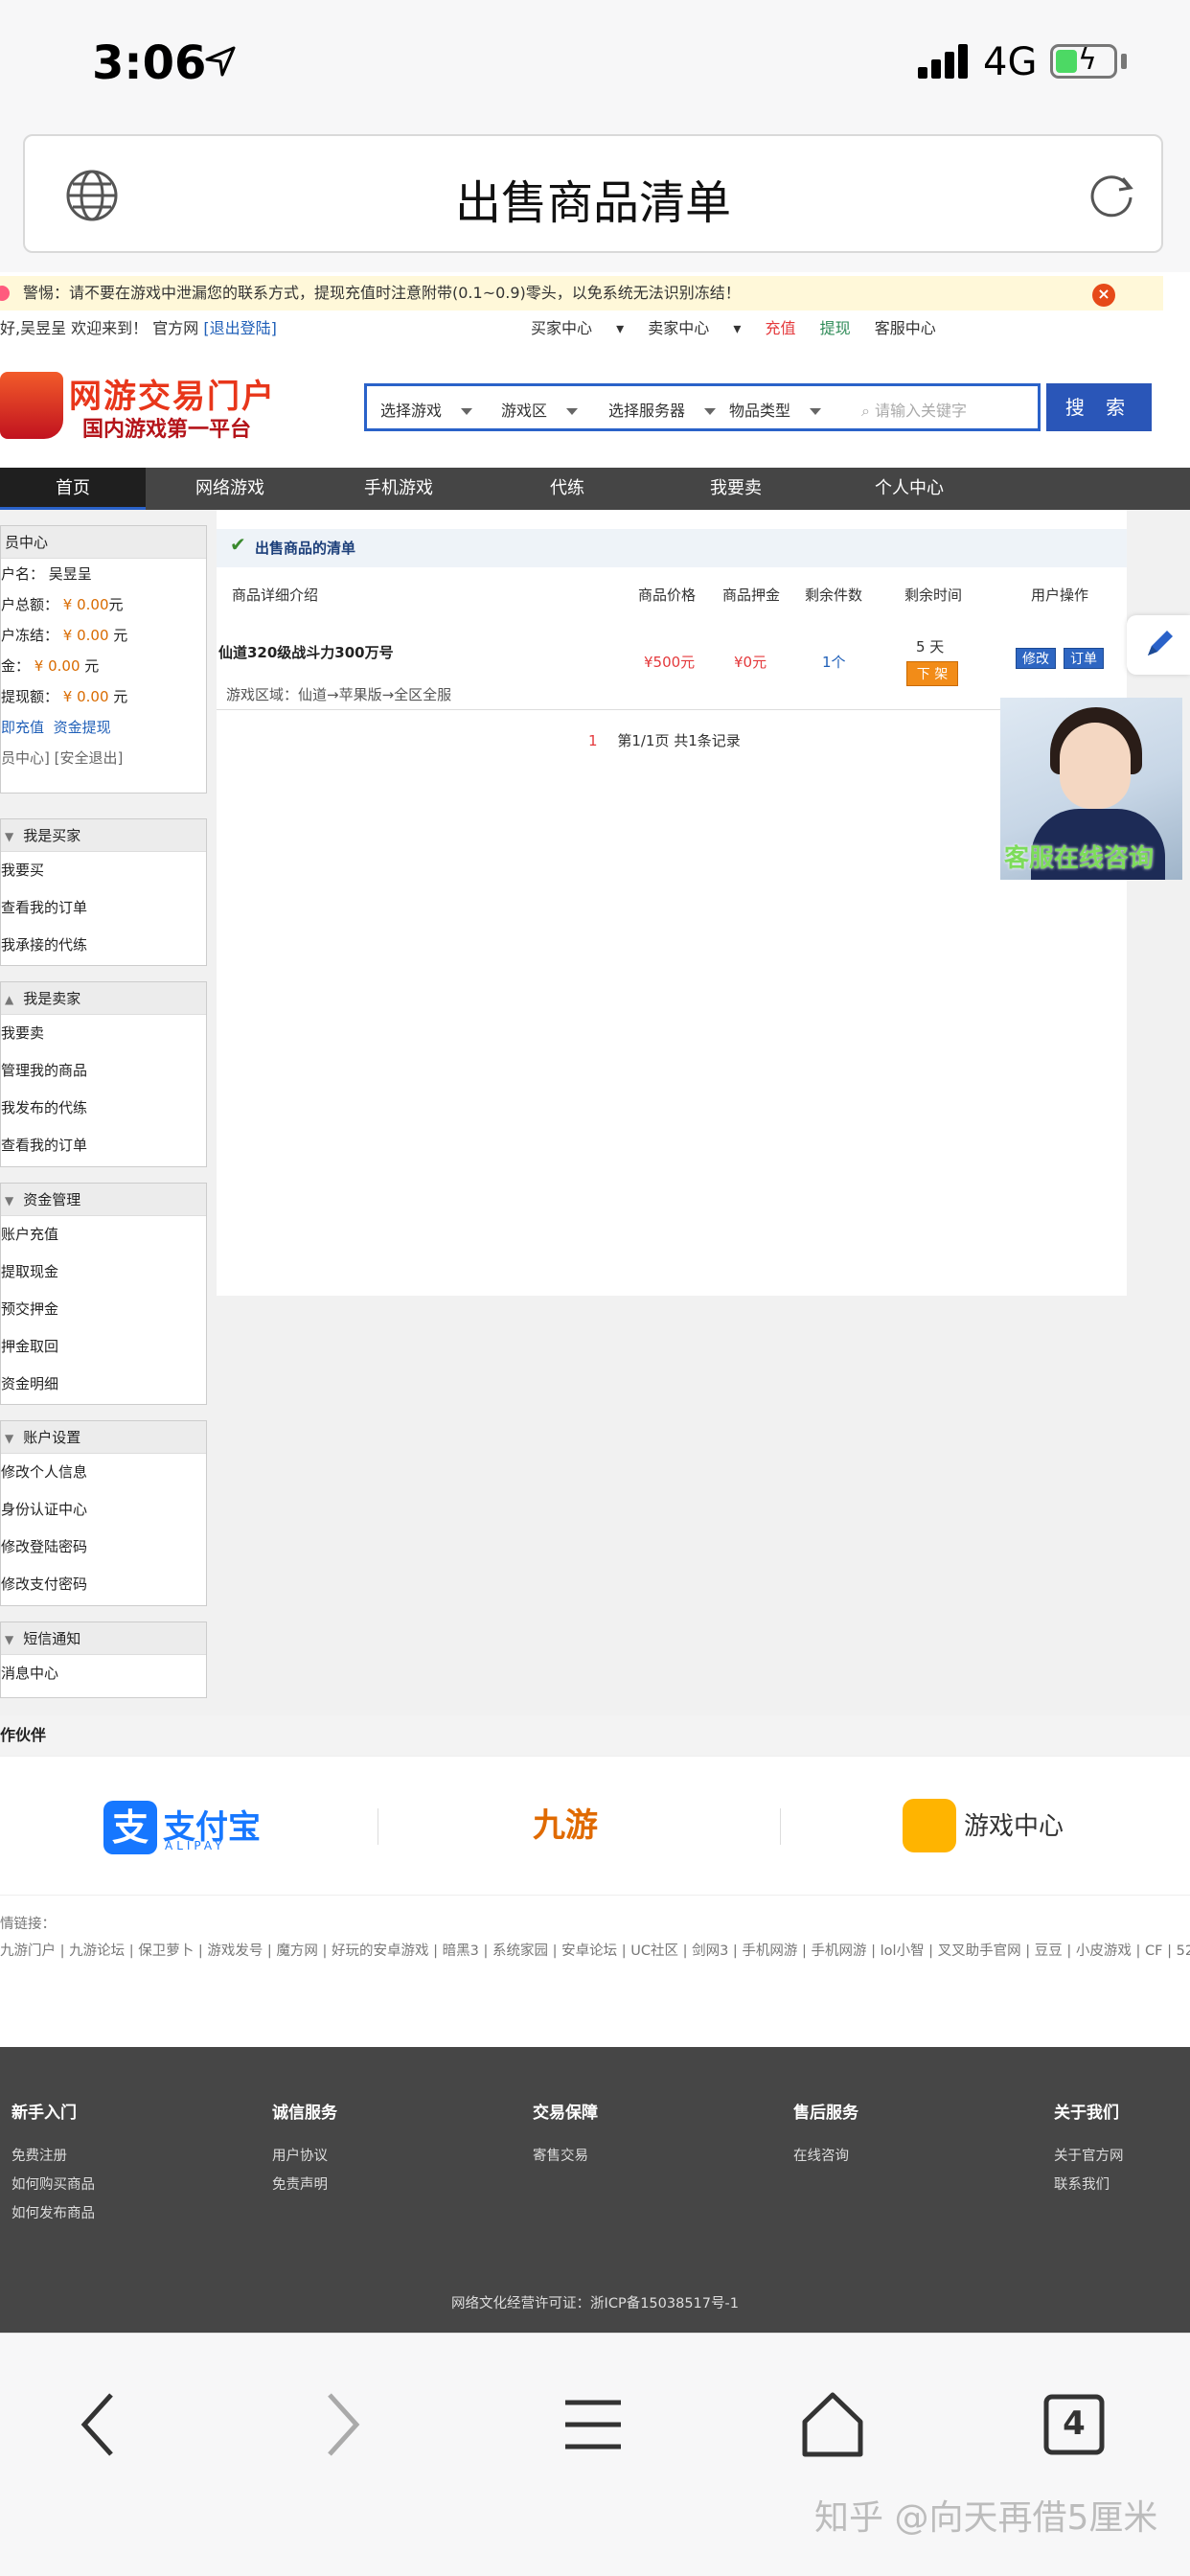 This screenshot has height=2576, width=1190. What do you see at coordinates (103, 1272) in the screenshot?
I see `sidebar-item-withdraw-cash: 提取现金` at bounding box center [103, 1272].